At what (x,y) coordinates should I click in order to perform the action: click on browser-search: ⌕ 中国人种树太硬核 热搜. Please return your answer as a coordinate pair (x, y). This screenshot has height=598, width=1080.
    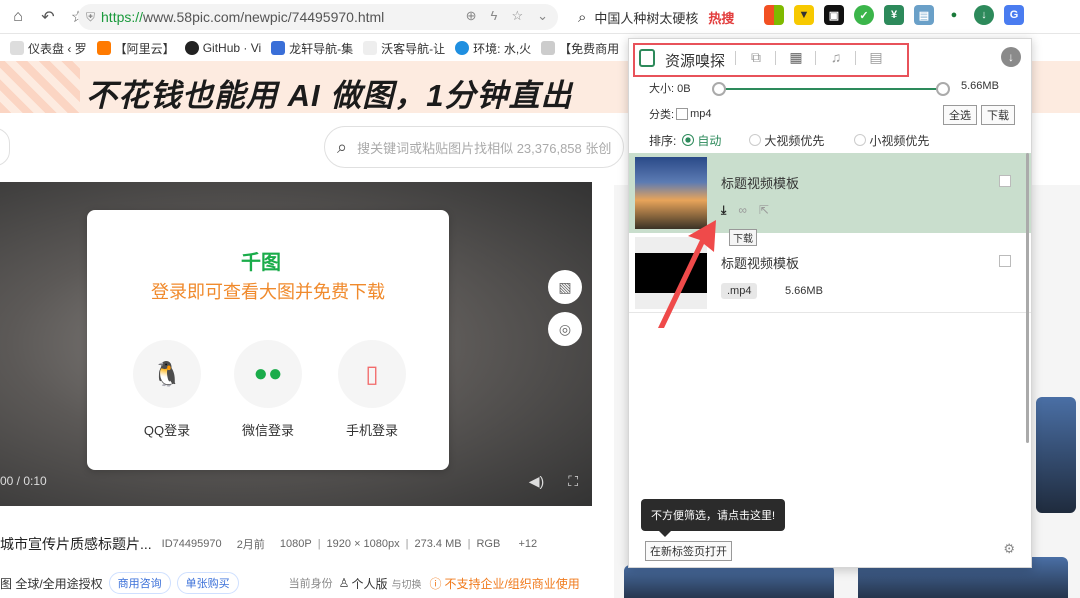
    Looking at the image, I should click on (668, 17).